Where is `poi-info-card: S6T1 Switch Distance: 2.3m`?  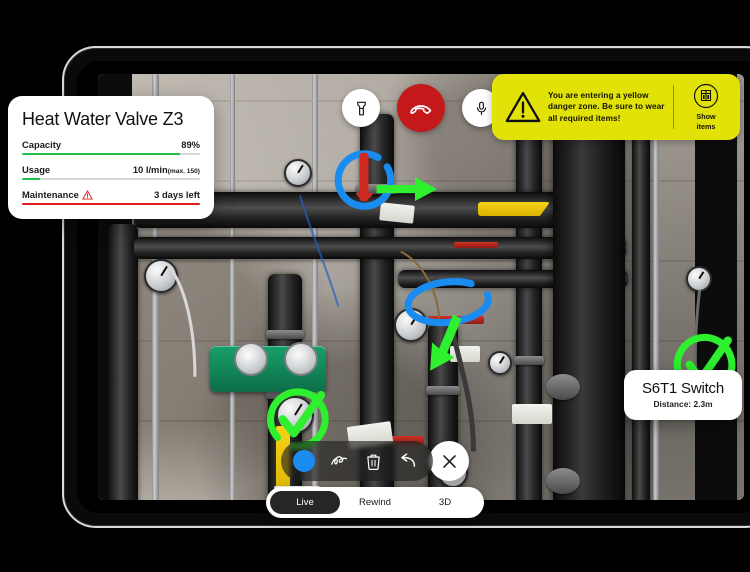 poi-info-card: S6T1 Switch Distance: 2.3m is located at coordinates (683, 395).